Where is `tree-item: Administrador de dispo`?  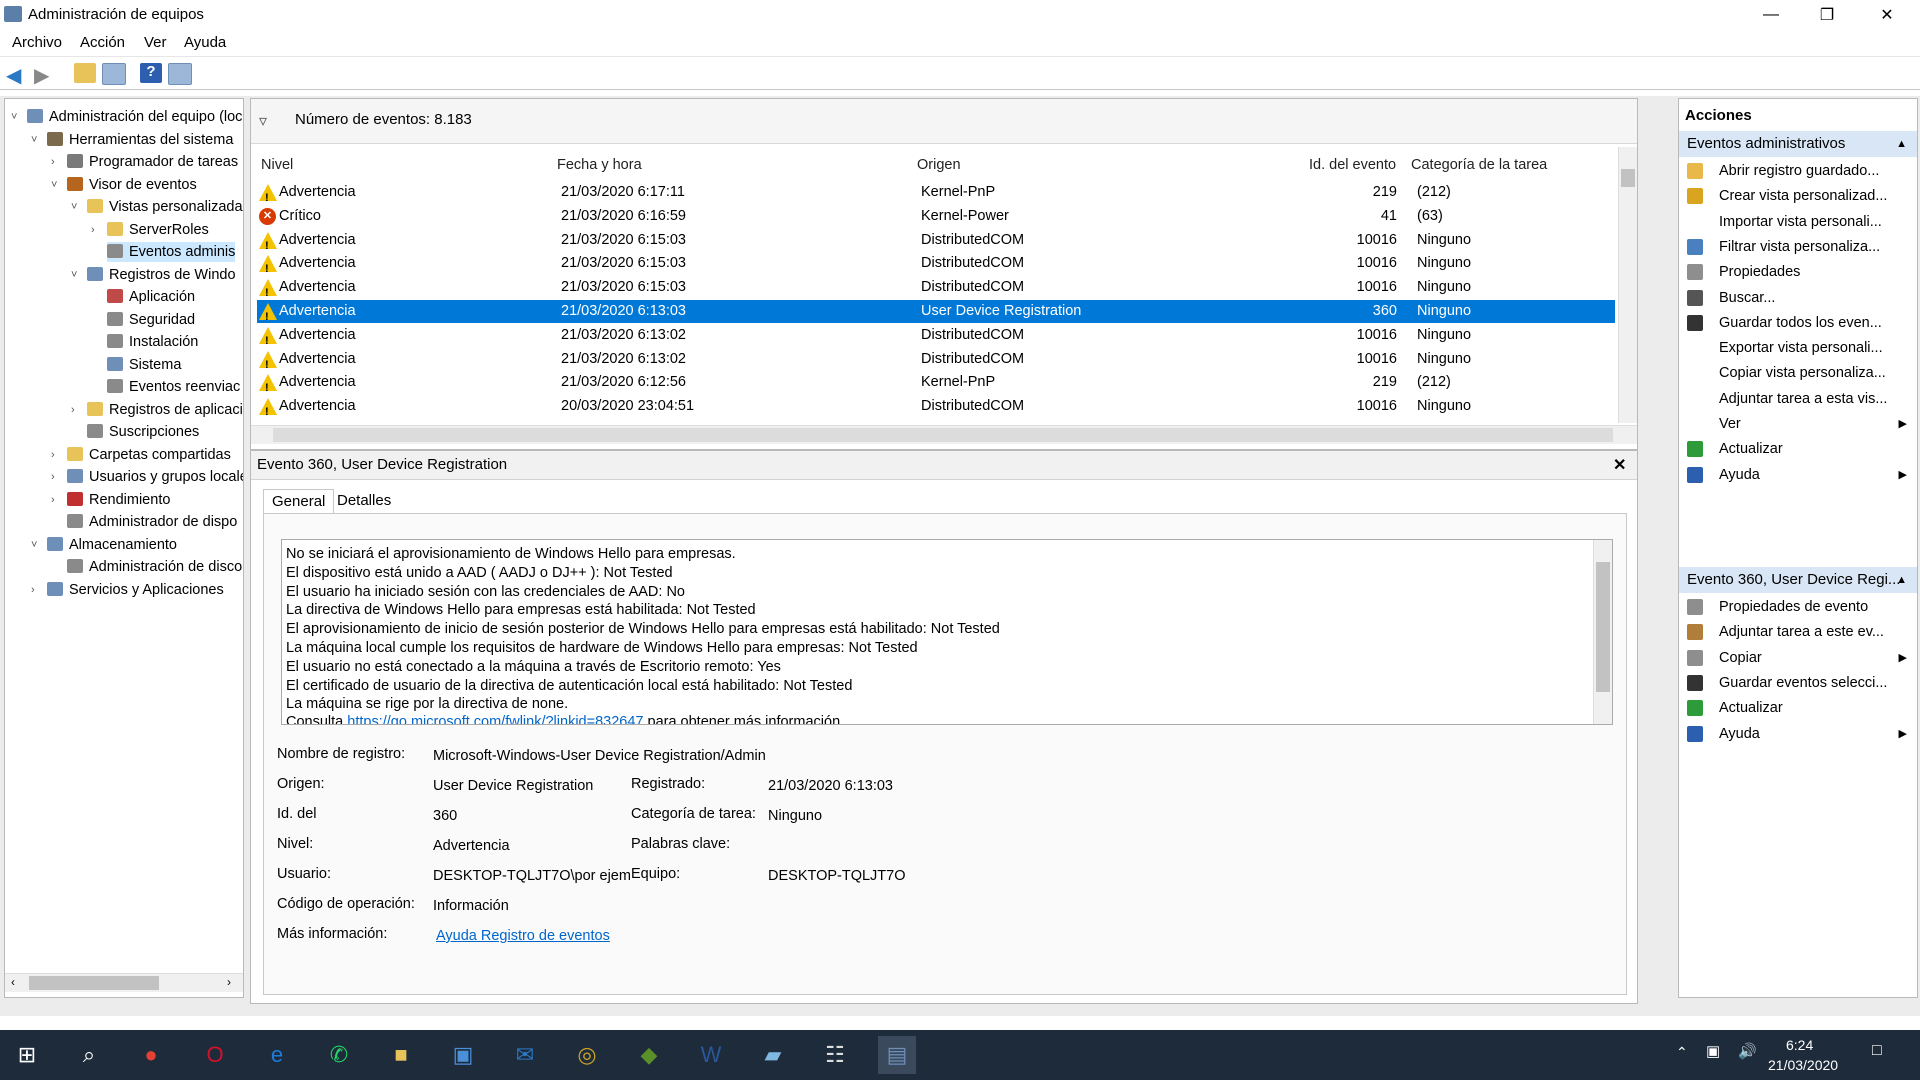
tree-item: Administrador de dispo is located at coordinates (152, 522).